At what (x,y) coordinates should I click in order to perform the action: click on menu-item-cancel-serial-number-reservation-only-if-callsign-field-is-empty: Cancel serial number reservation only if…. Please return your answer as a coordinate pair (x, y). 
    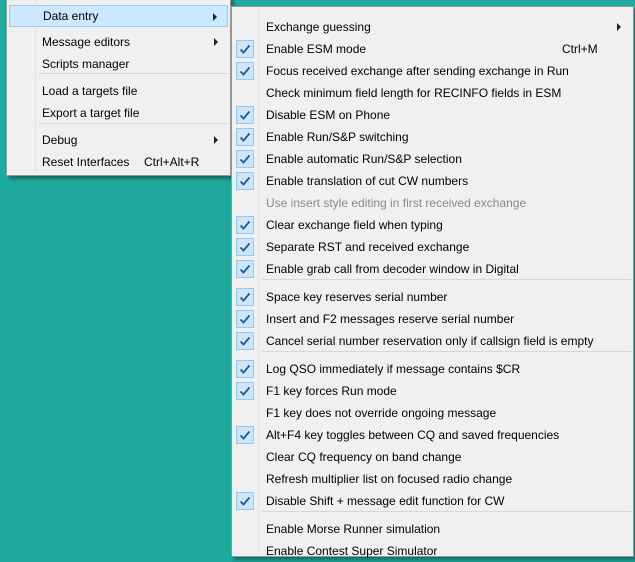
    Looking at the image, I should click on (432, 341).